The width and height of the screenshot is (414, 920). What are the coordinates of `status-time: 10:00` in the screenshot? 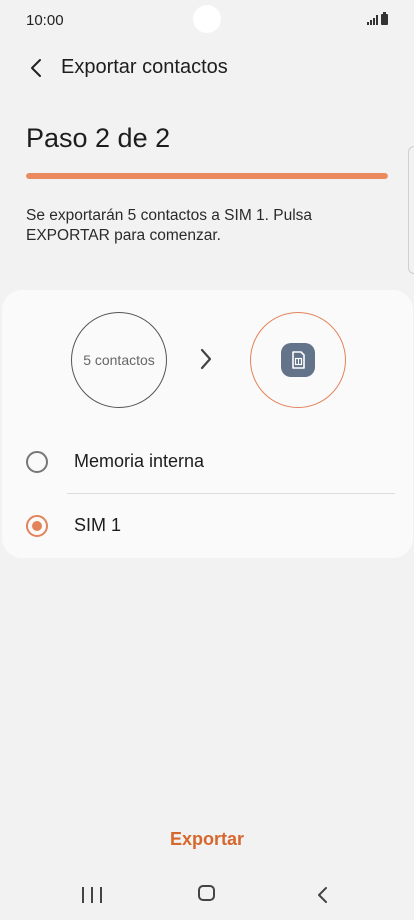 It's located at (45, 20).